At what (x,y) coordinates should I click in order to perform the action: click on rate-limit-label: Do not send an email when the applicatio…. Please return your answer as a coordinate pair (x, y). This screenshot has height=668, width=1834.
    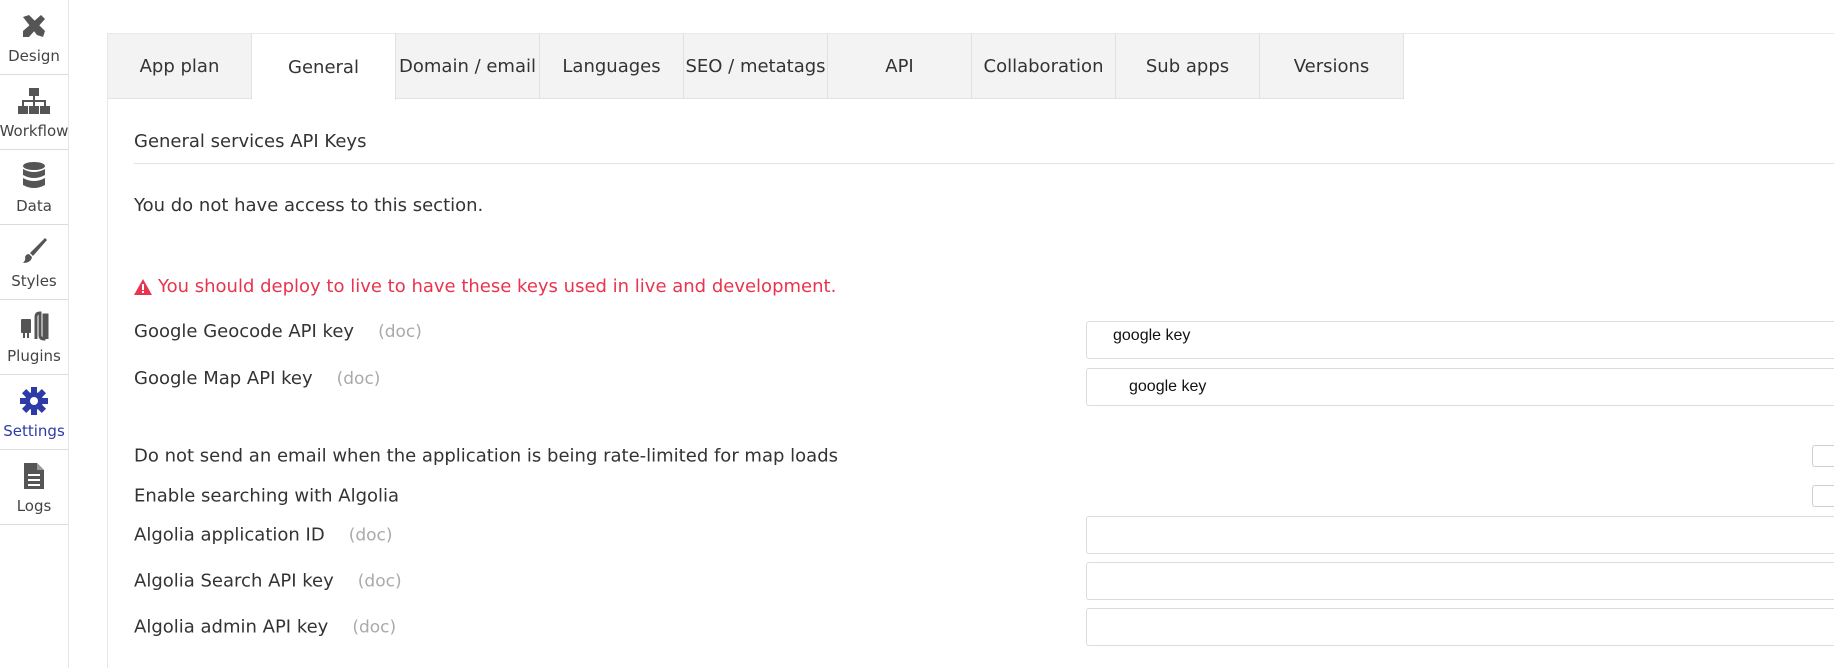
    Looking at the image, I should click on (486, 456).